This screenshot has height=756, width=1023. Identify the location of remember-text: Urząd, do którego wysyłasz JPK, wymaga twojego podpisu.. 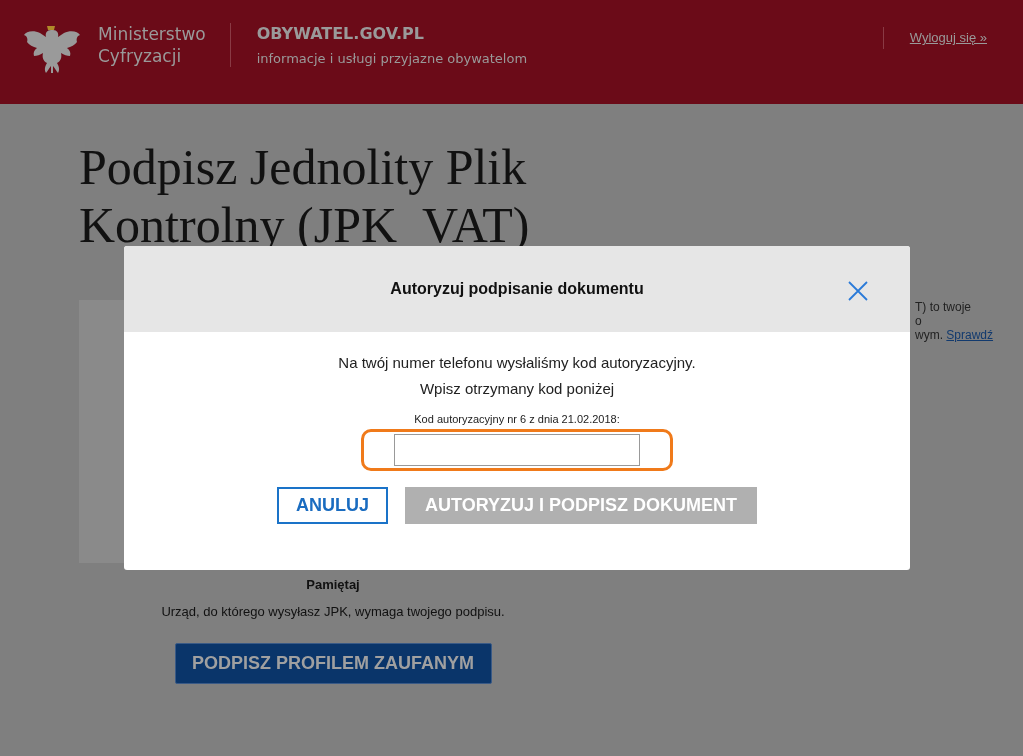
(333, 611).